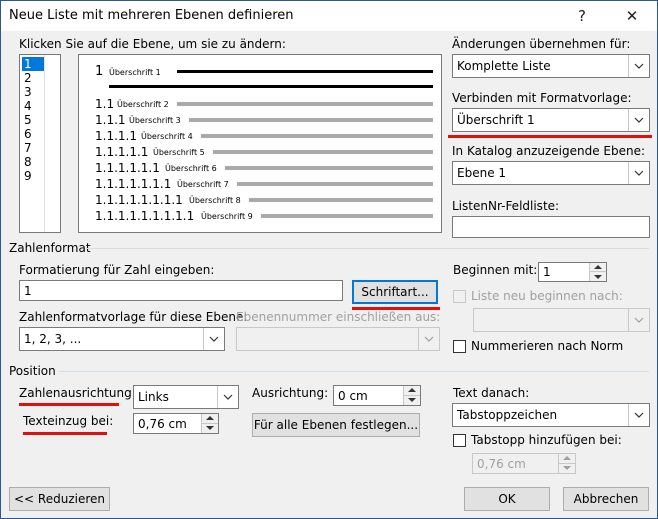 The image size is (658, 519). What do you see at coordinates (203, 184) in the screenshot?
I see `preview-heading: Überschrift 7` at bounding box center [203, 184].